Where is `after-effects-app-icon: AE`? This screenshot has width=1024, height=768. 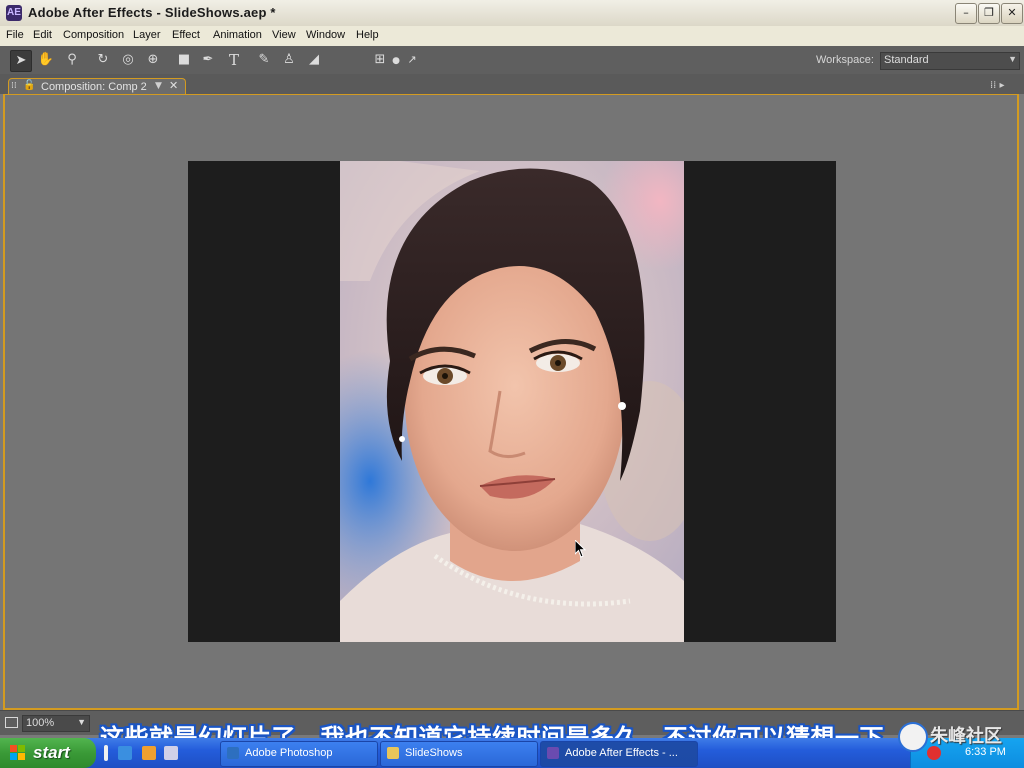 after-effects-app-icon: AE is located at coordinates (14, 13).